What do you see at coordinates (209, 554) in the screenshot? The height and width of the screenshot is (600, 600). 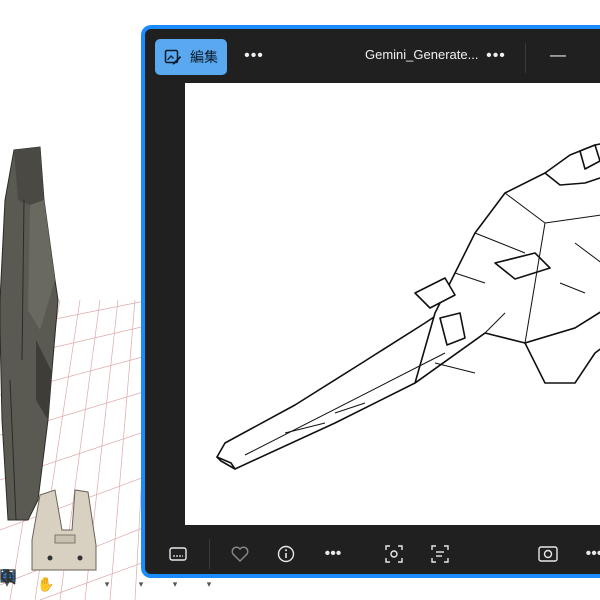 I see `bottombar-divider` at bounding box center [209, 554].